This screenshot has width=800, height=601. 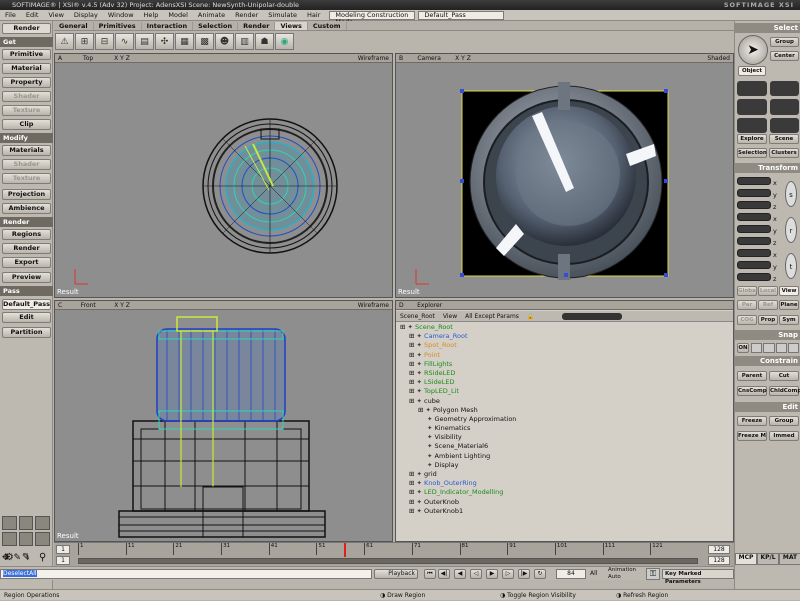 What do you see at coordinates (26, 234) in the screenshot?
I see `regions-button: Regions` at bounding box center [26, 234].